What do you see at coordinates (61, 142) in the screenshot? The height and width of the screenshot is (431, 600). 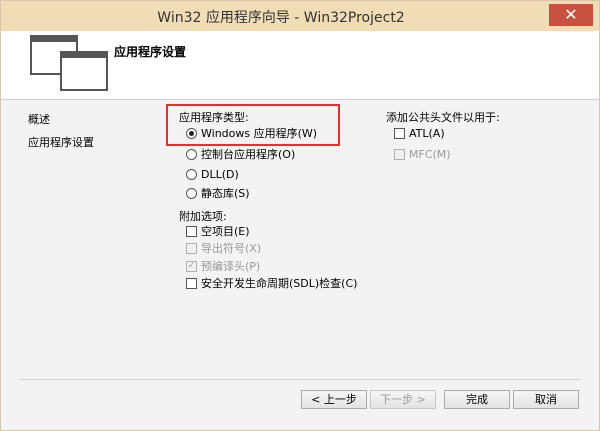 I see `nav-item-app-settings: 应用程序设置` at bounding box center [61, 142].